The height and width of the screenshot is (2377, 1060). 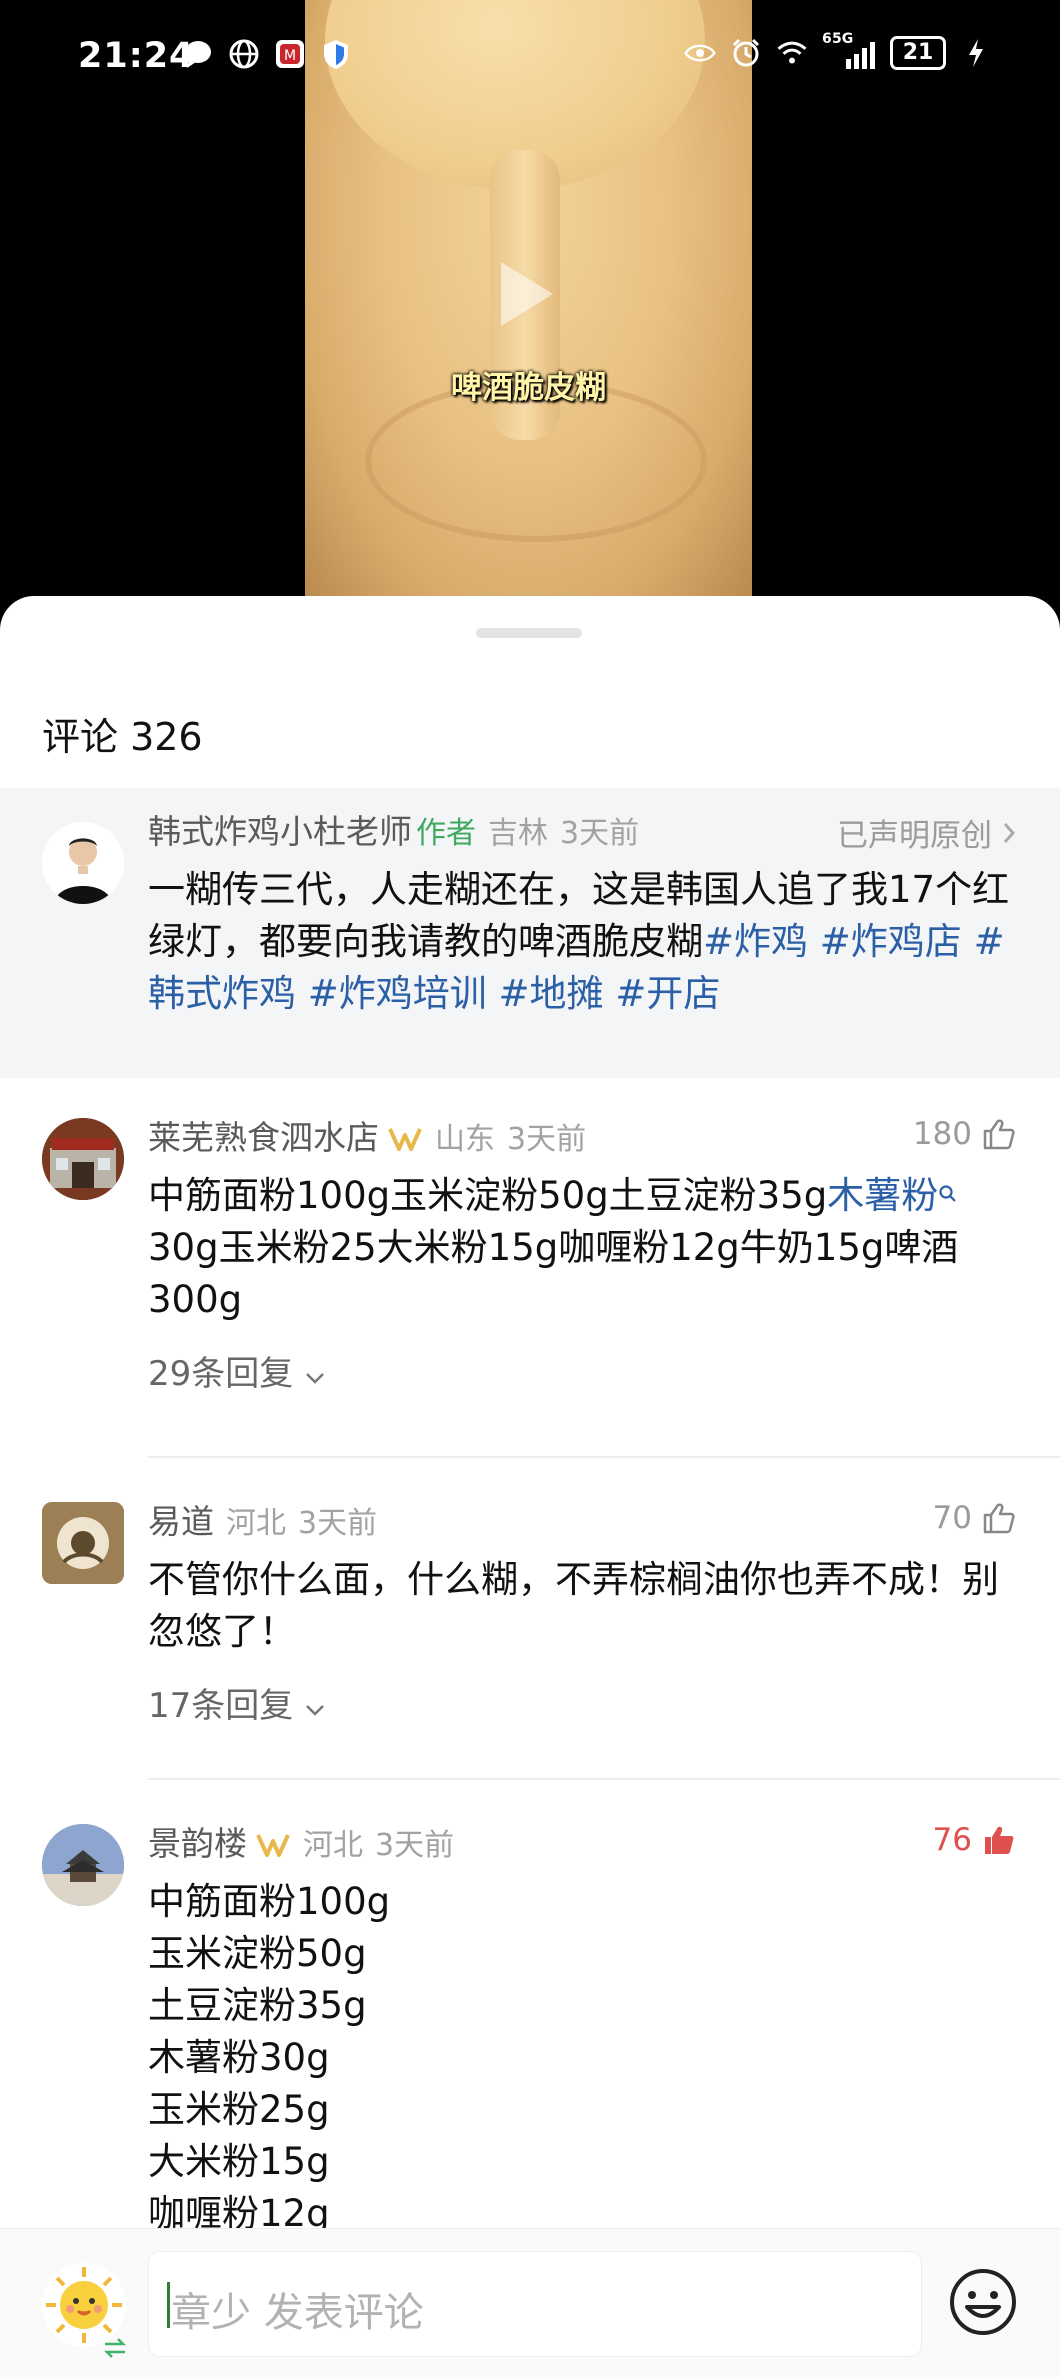 I want to click on expand-replies-button: 29条回复, so click(x=582, y=1370).